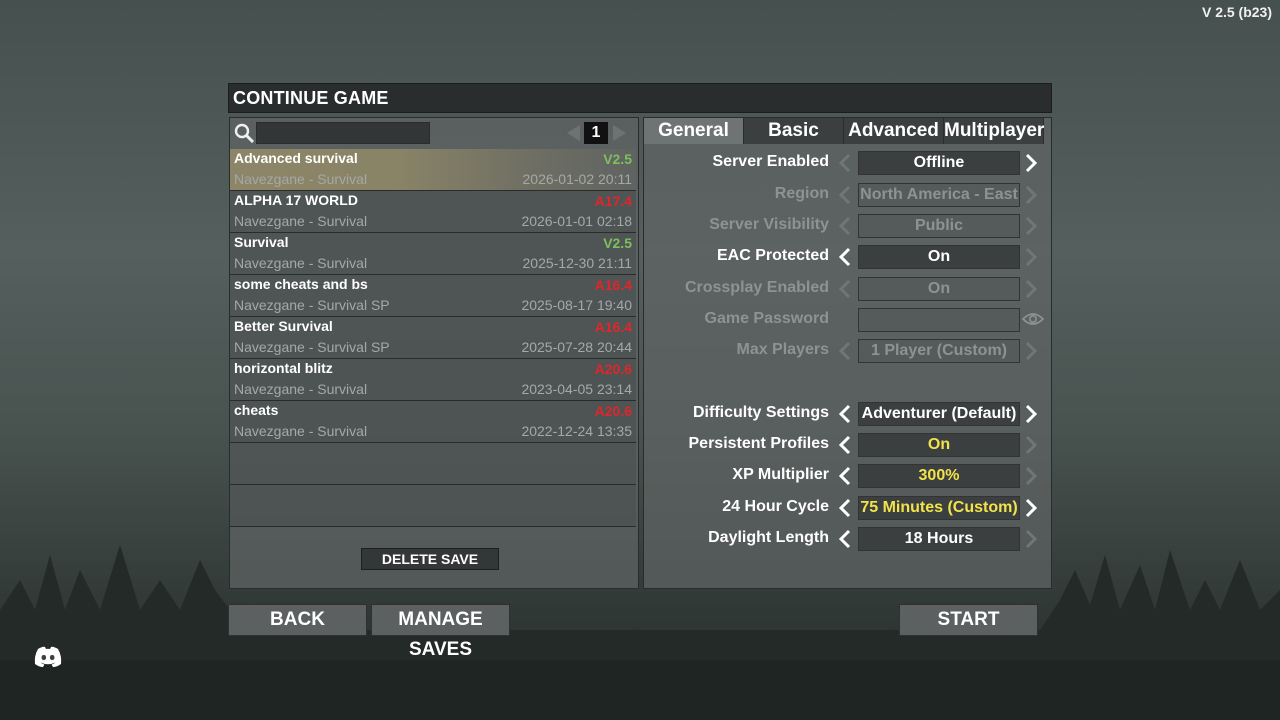  I want to click on setting-label: Server Enabled, so click(771, 161).